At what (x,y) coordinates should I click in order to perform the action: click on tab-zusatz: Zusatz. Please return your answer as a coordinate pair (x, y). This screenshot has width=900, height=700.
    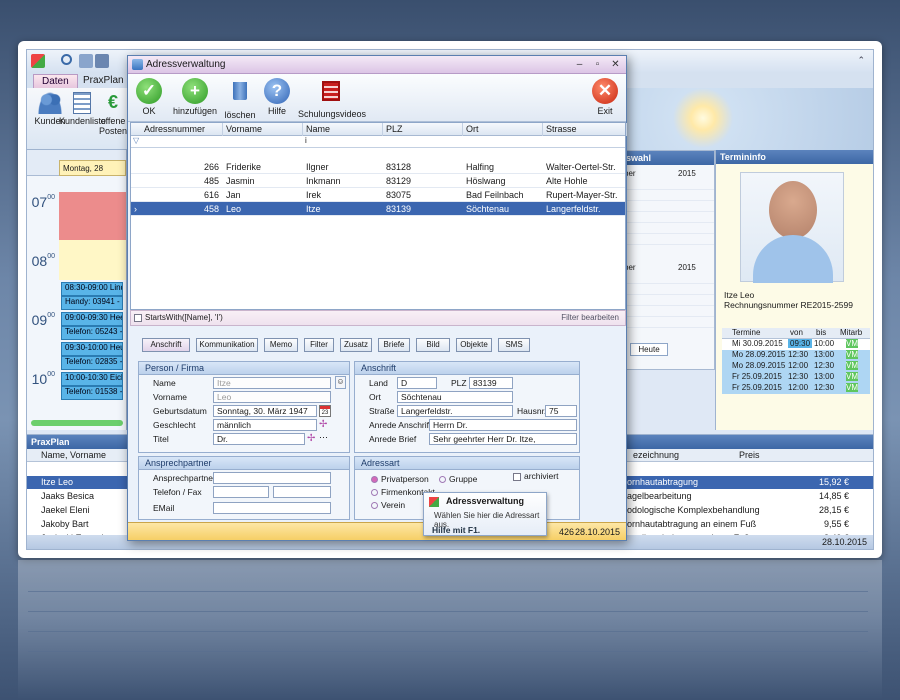
    Looking at the image, I should click on (356, 345).